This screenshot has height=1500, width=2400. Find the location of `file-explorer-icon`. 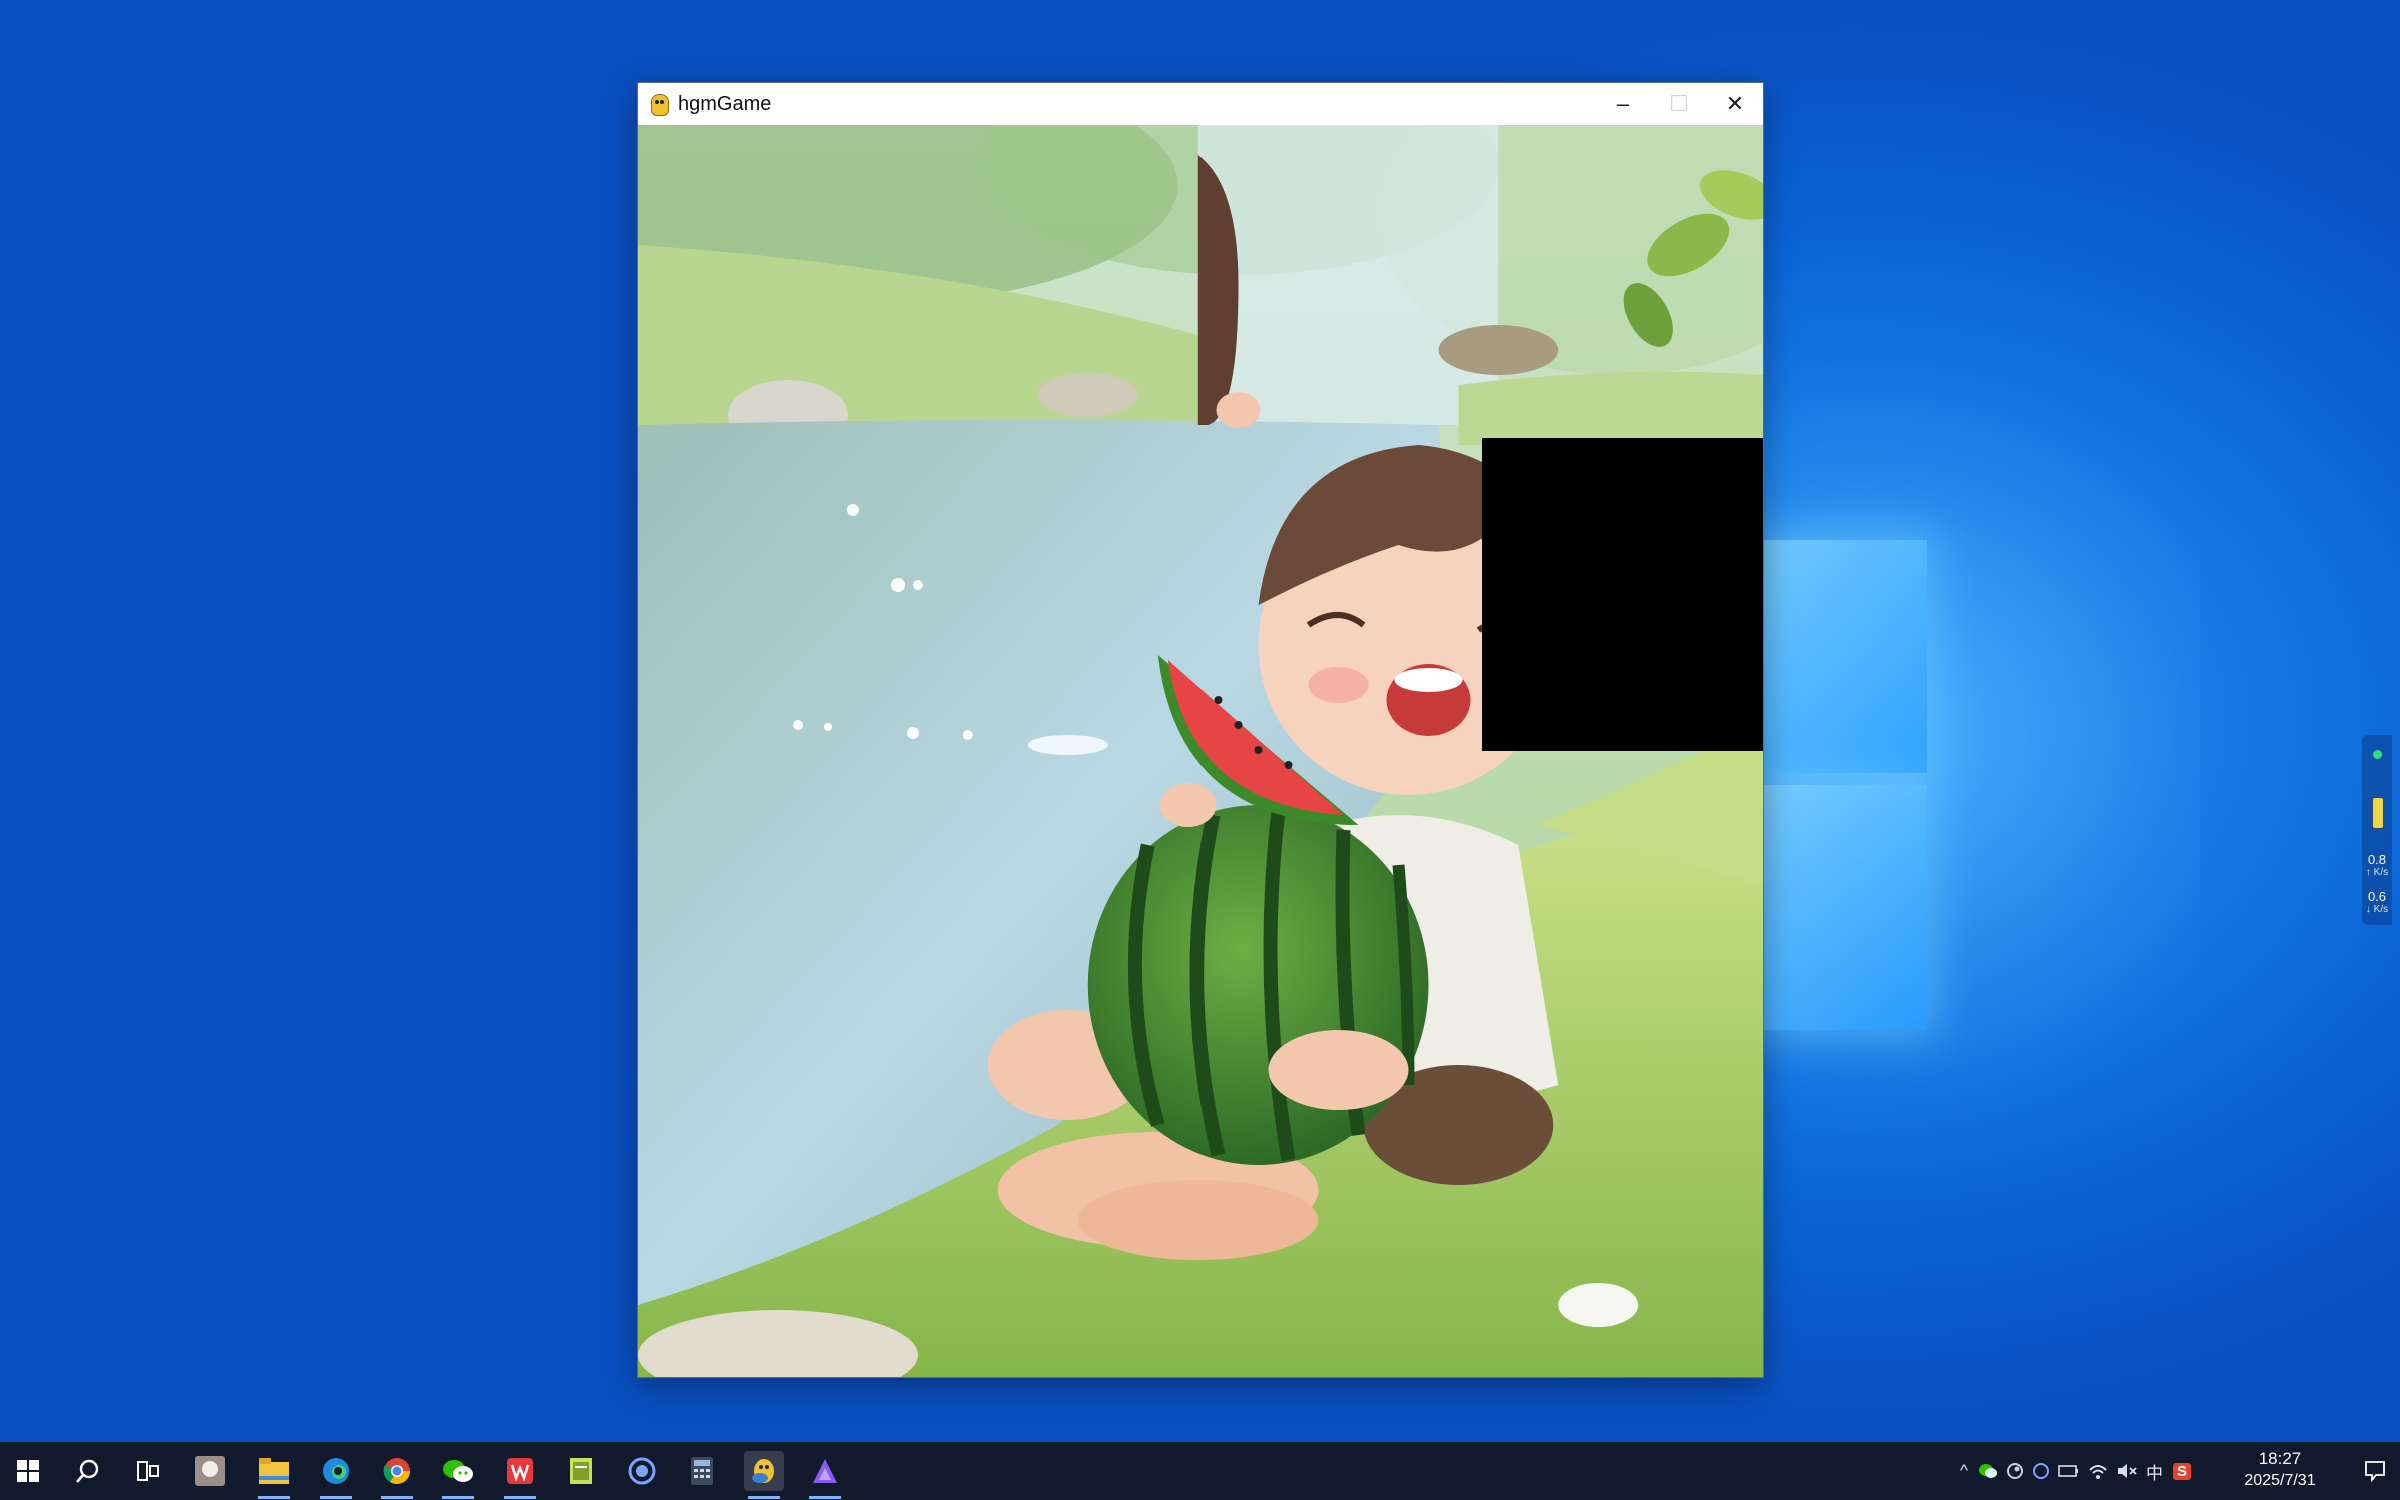

file-explorer-icon is located at coordinates (274, 1475).